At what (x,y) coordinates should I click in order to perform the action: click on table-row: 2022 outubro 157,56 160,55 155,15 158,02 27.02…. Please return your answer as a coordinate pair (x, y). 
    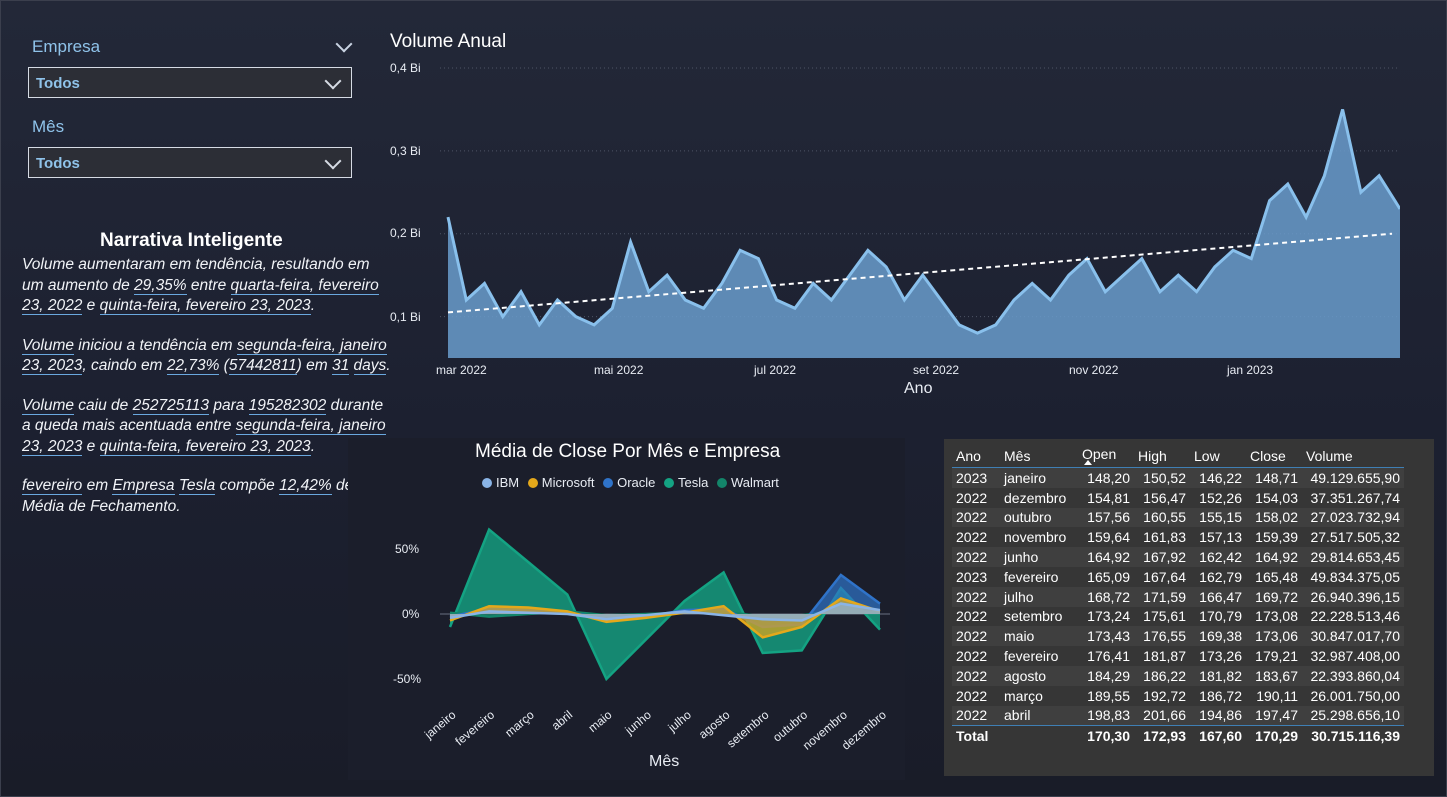
    Looking at the image, I should click on (1178, 517).